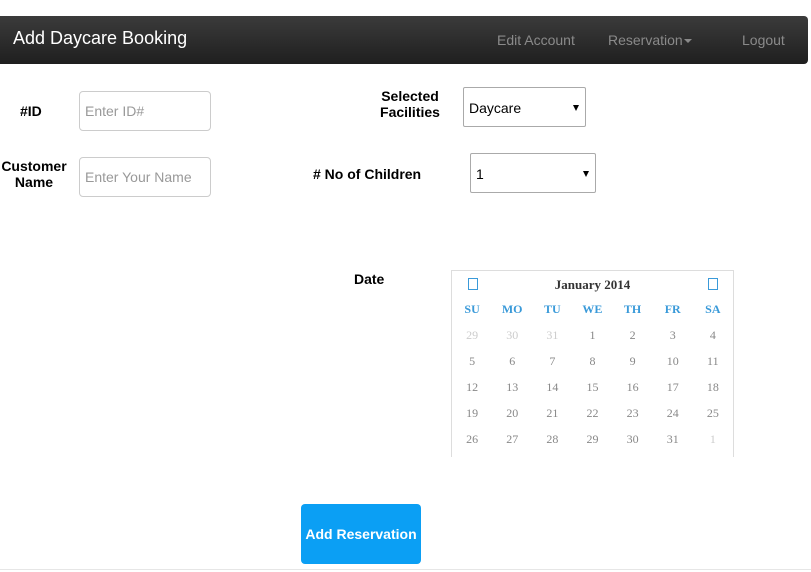  What do you see at coordinates (713, 418) in the screenshot?
I see `calendar-day: 25` at bounding box center [713, 418].